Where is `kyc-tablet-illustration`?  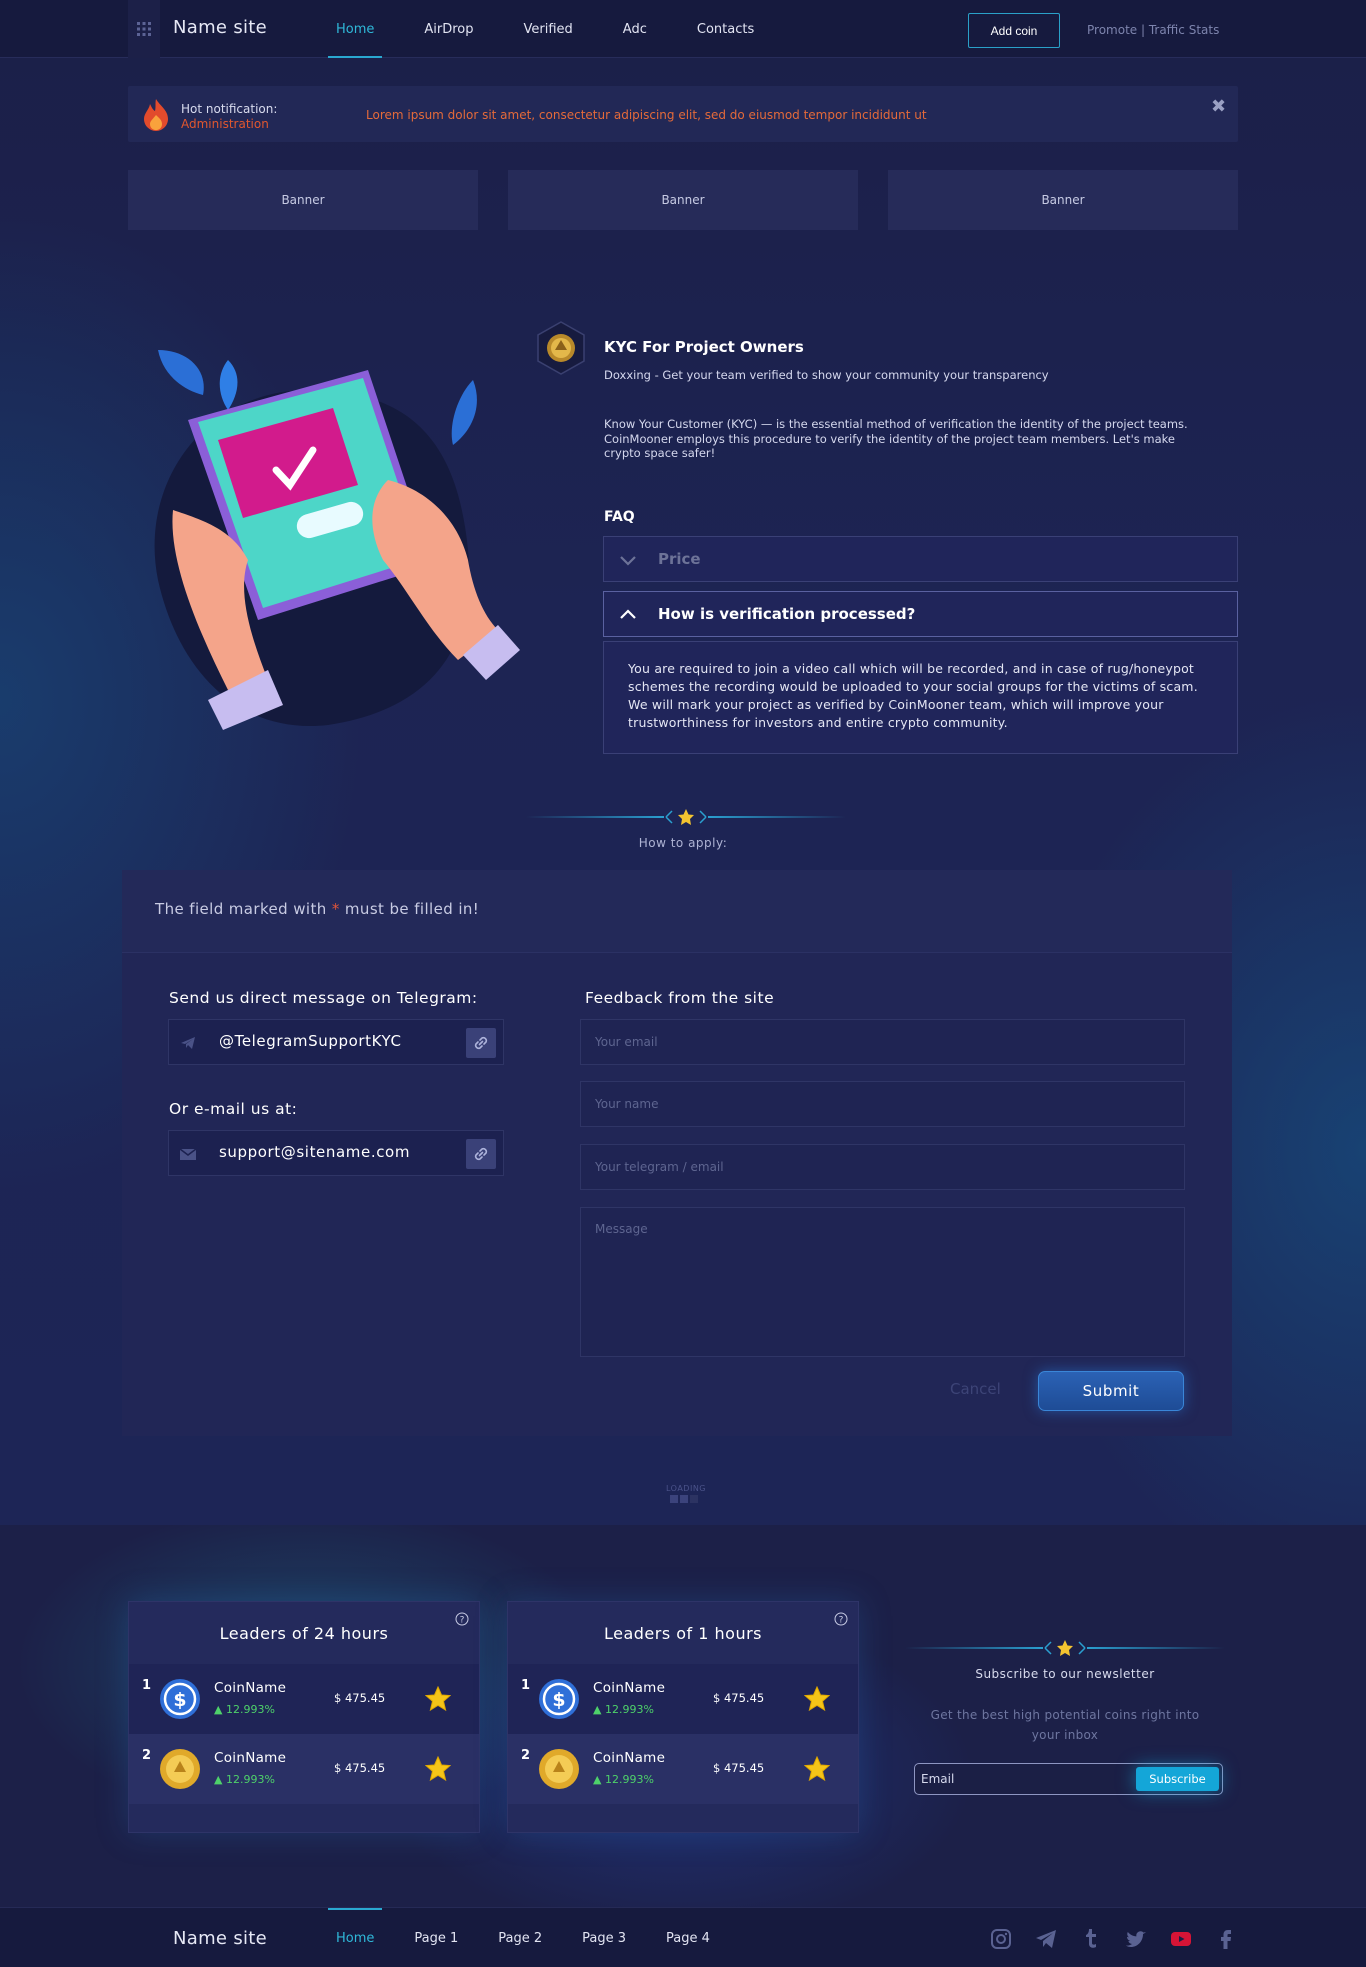
kyc-tablet-illustration is located at coordinates (337, 540).